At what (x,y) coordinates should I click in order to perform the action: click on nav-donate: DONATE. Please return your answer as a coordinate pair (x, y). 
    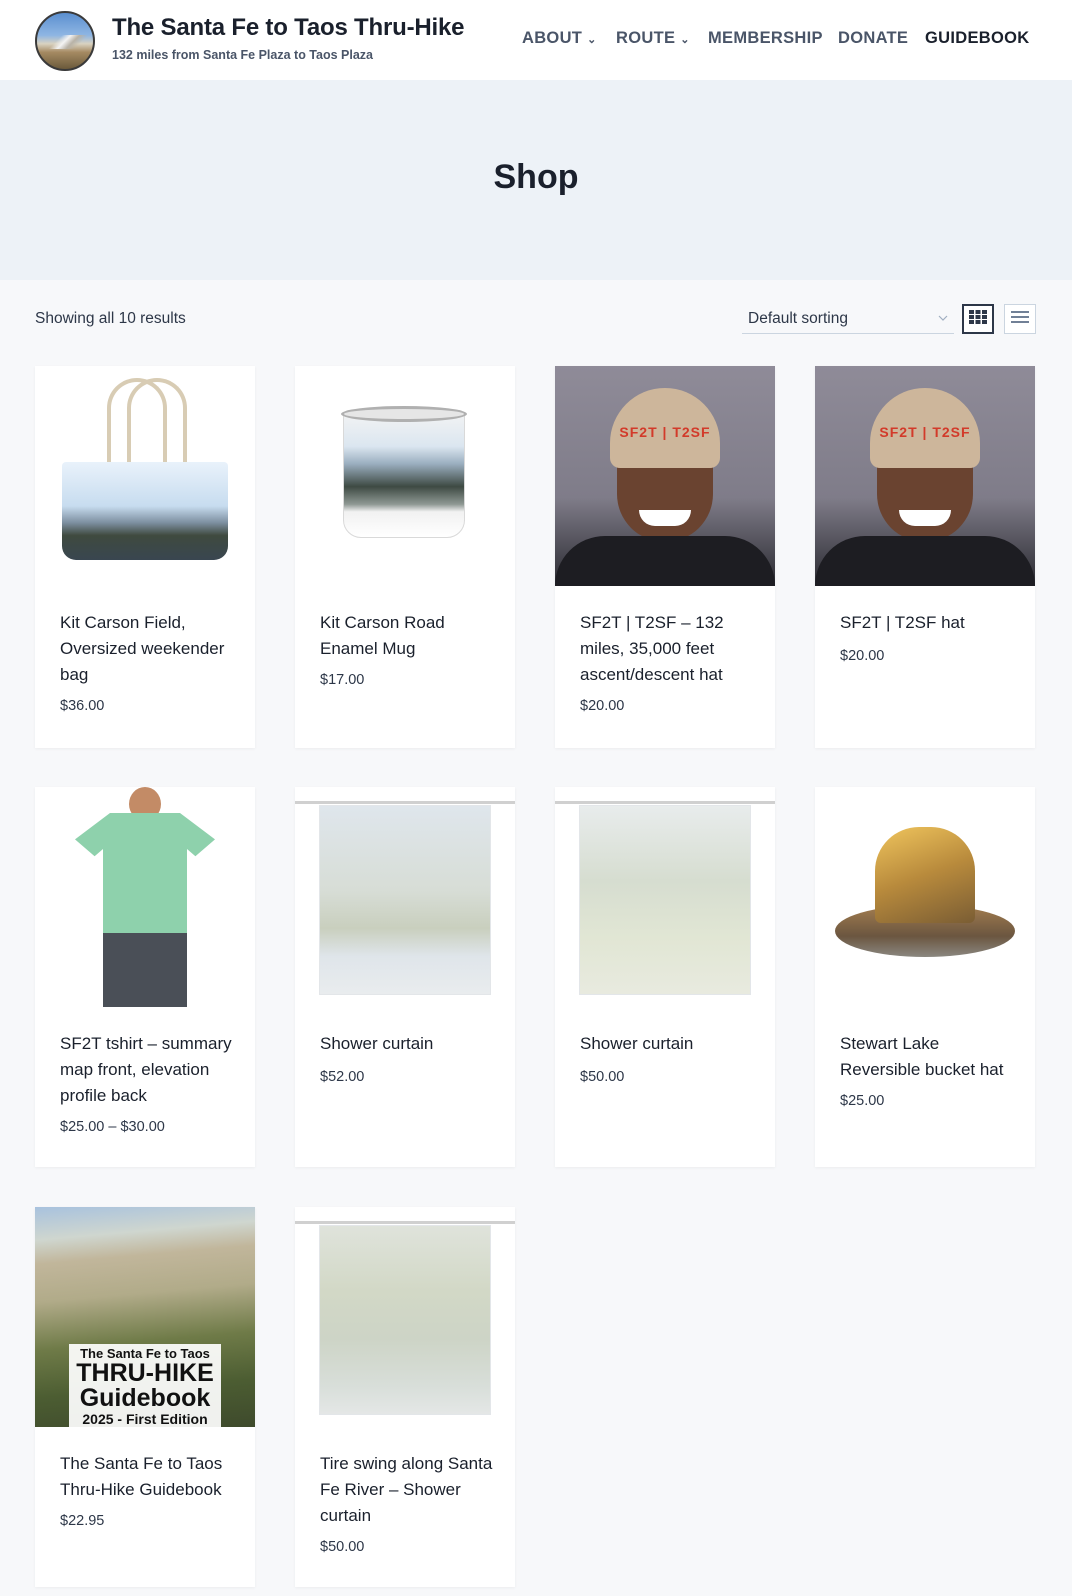
    Looking at the image, I should click on (873, 38).